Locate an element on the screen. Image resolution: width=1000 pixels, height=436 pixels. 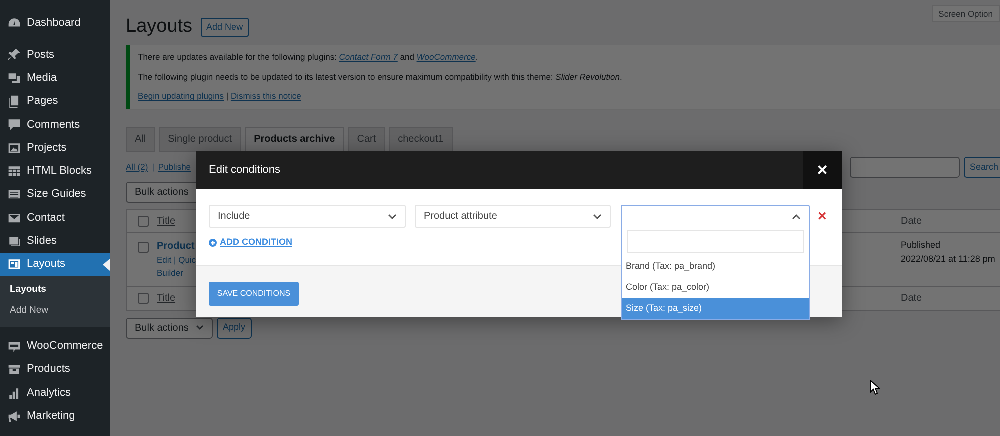
sidebar-item: Media is located at coordinates (55, 78).